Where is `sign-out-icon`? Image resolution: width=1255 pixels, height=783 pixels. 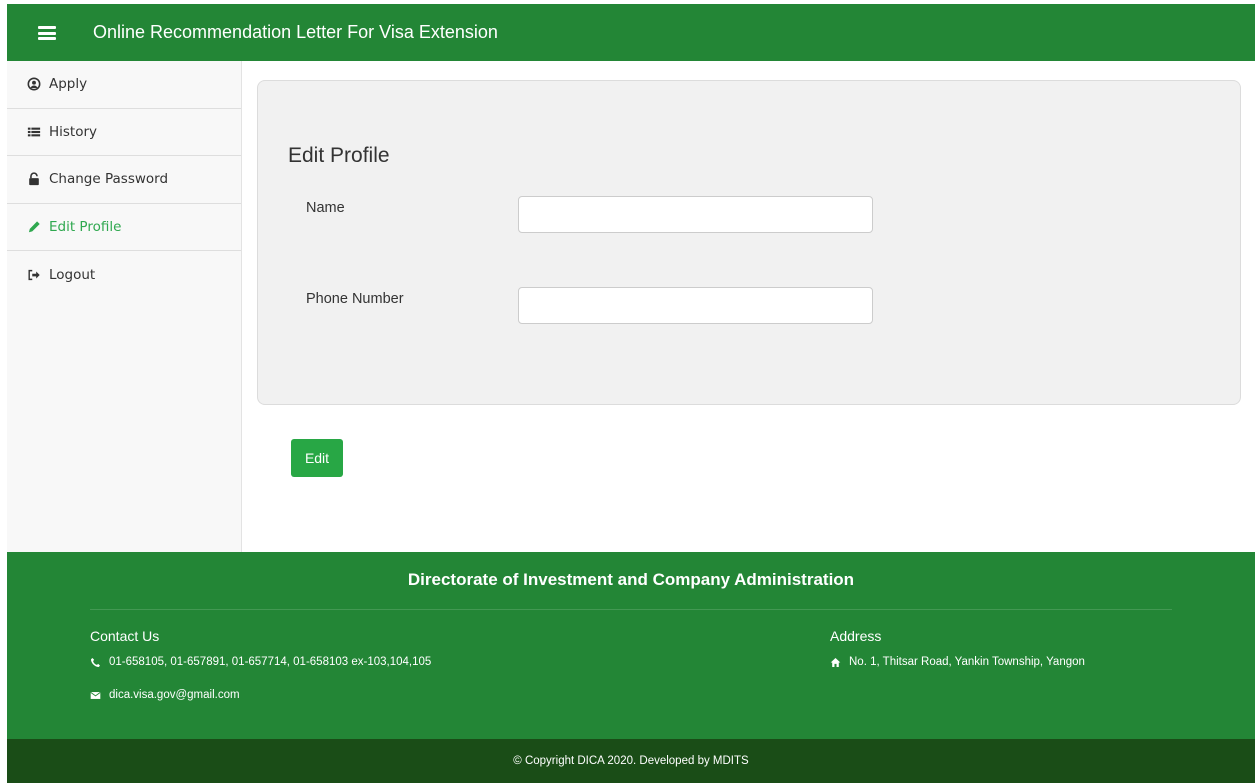
sign-out-icon is located at coordinates (34, 275).